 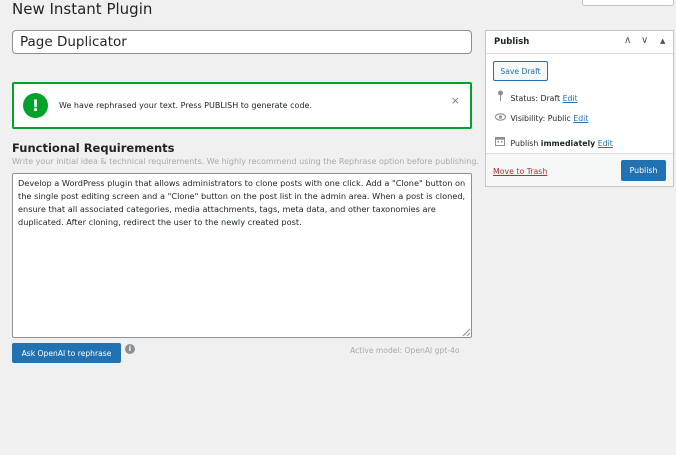 I want to click on publish-timing: immediately, so click(x=568, y=143).